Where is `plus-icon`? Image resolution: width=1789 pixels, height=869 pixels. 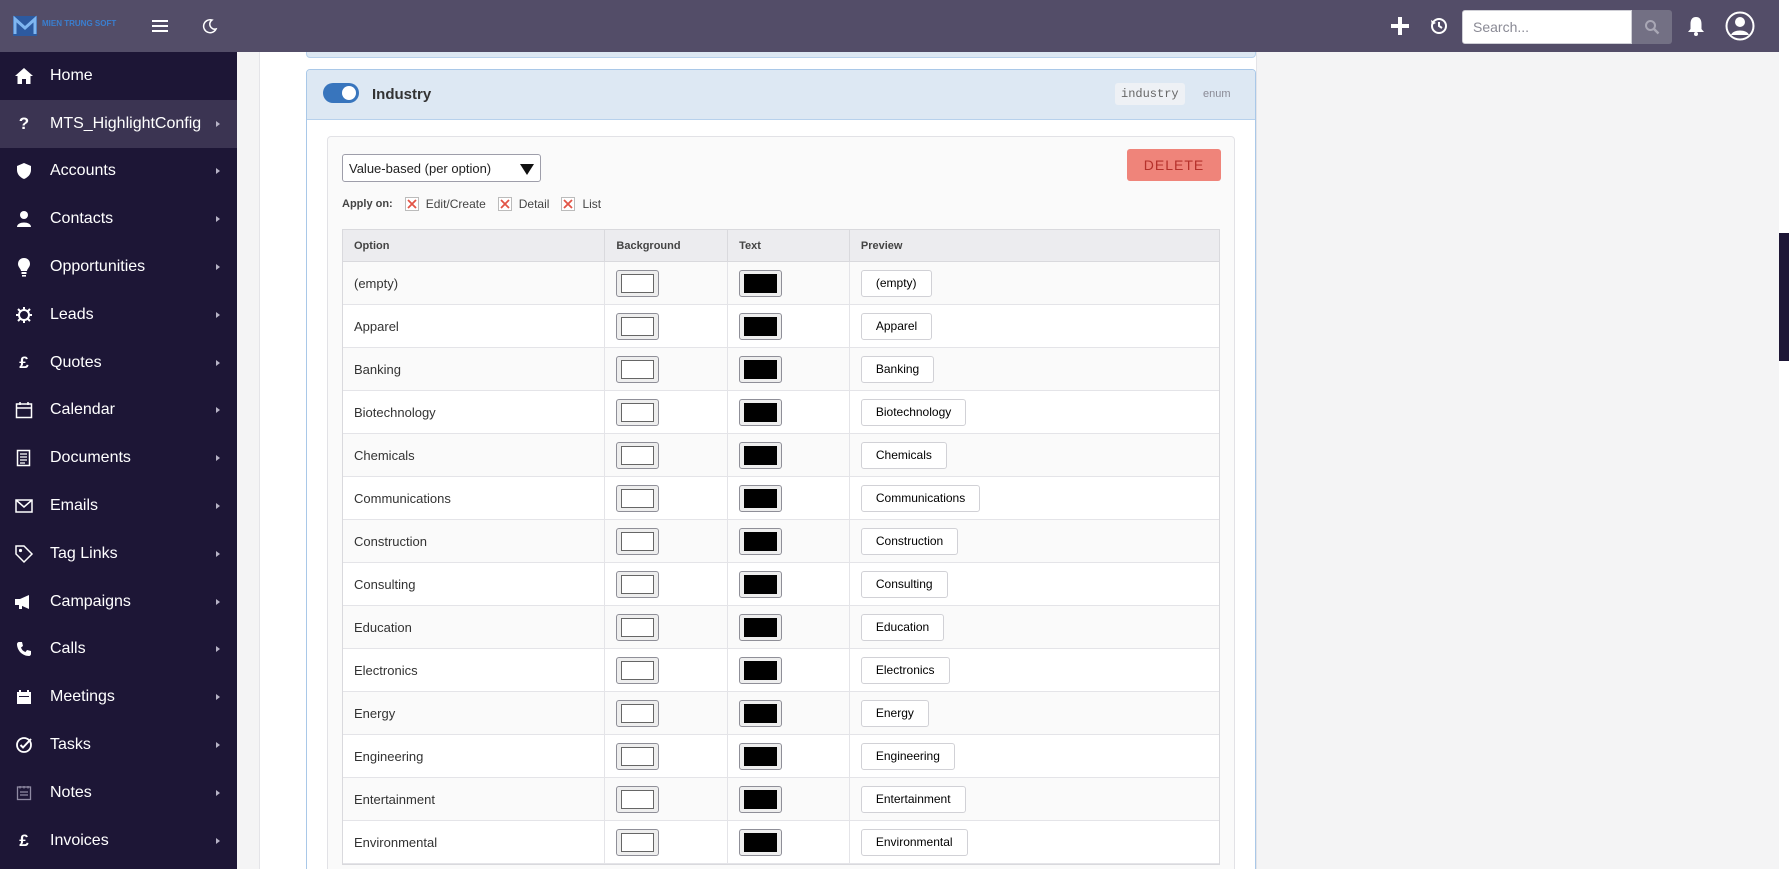
plus-icon is located at coordinates (1400, 26).